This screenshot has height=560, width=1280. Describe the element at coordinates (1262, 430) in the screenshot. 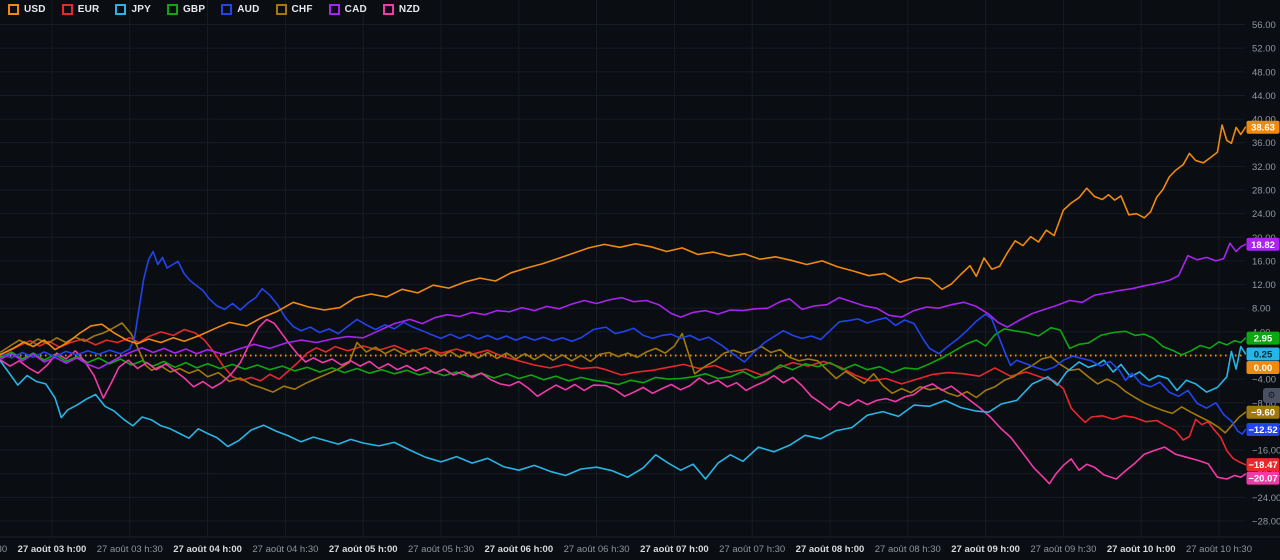

I see `price-badge-value: −12.52` at that location.